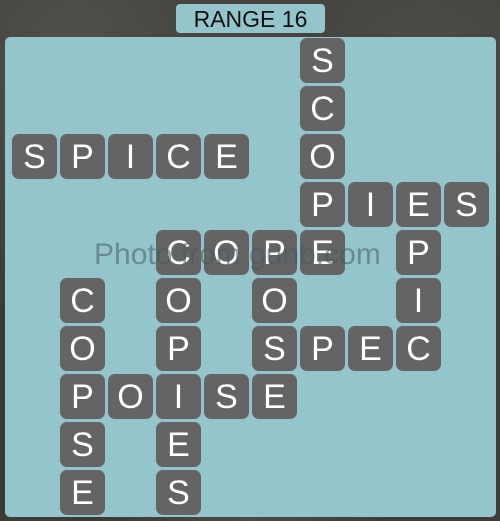  Describe the element at coordinates (250, 18) in the screenshot. I see `level-title: RANGE 16` at that location.